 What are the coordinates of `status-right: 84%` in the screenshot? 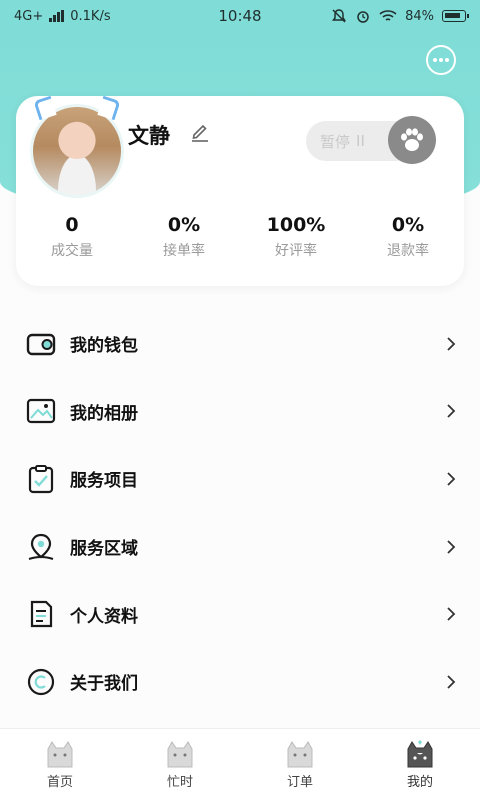 It's located at (382, 16).